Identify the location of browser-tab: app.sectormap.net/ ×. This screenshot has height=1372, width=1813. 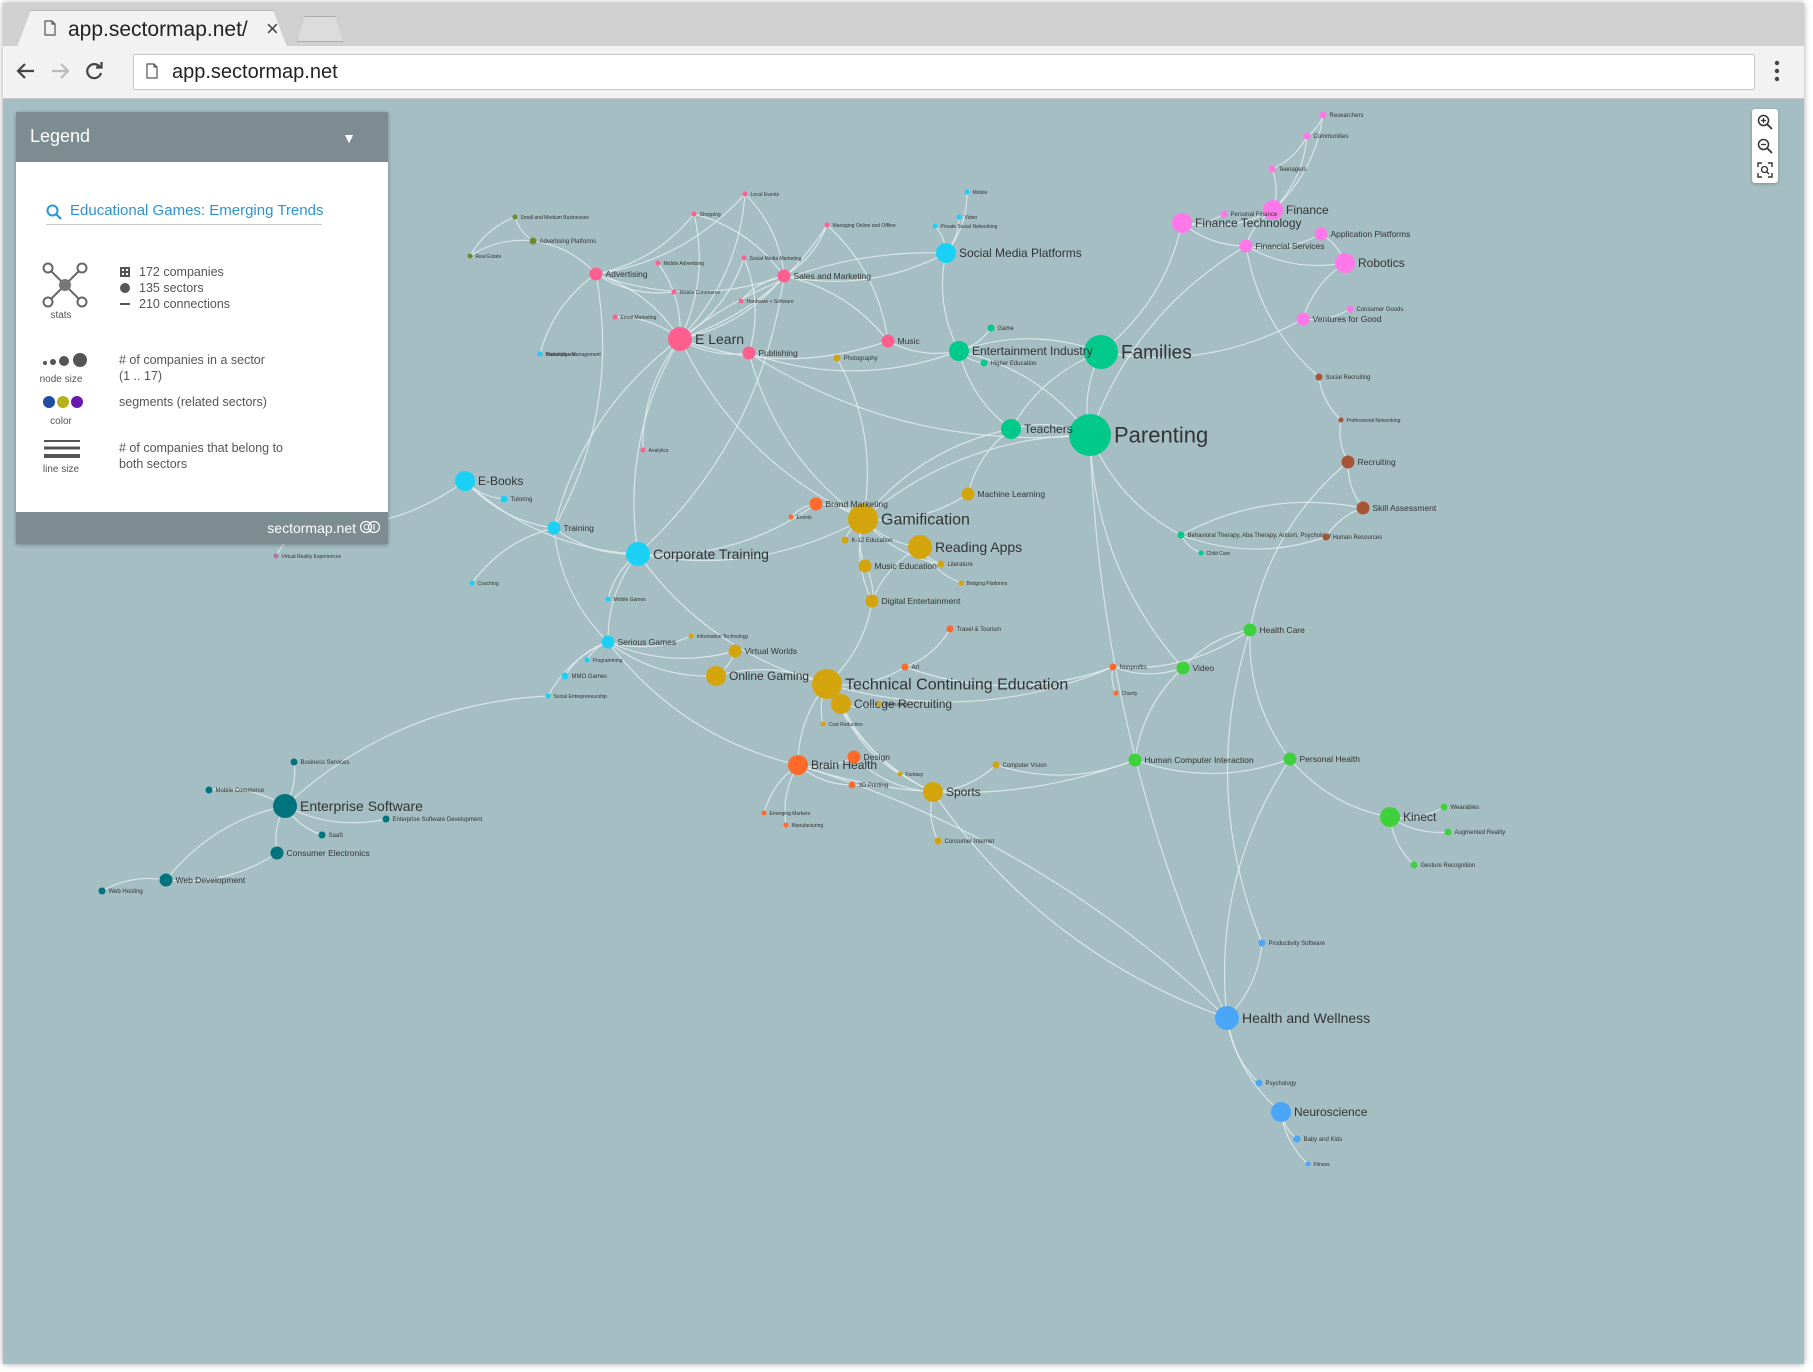
(152, 28).